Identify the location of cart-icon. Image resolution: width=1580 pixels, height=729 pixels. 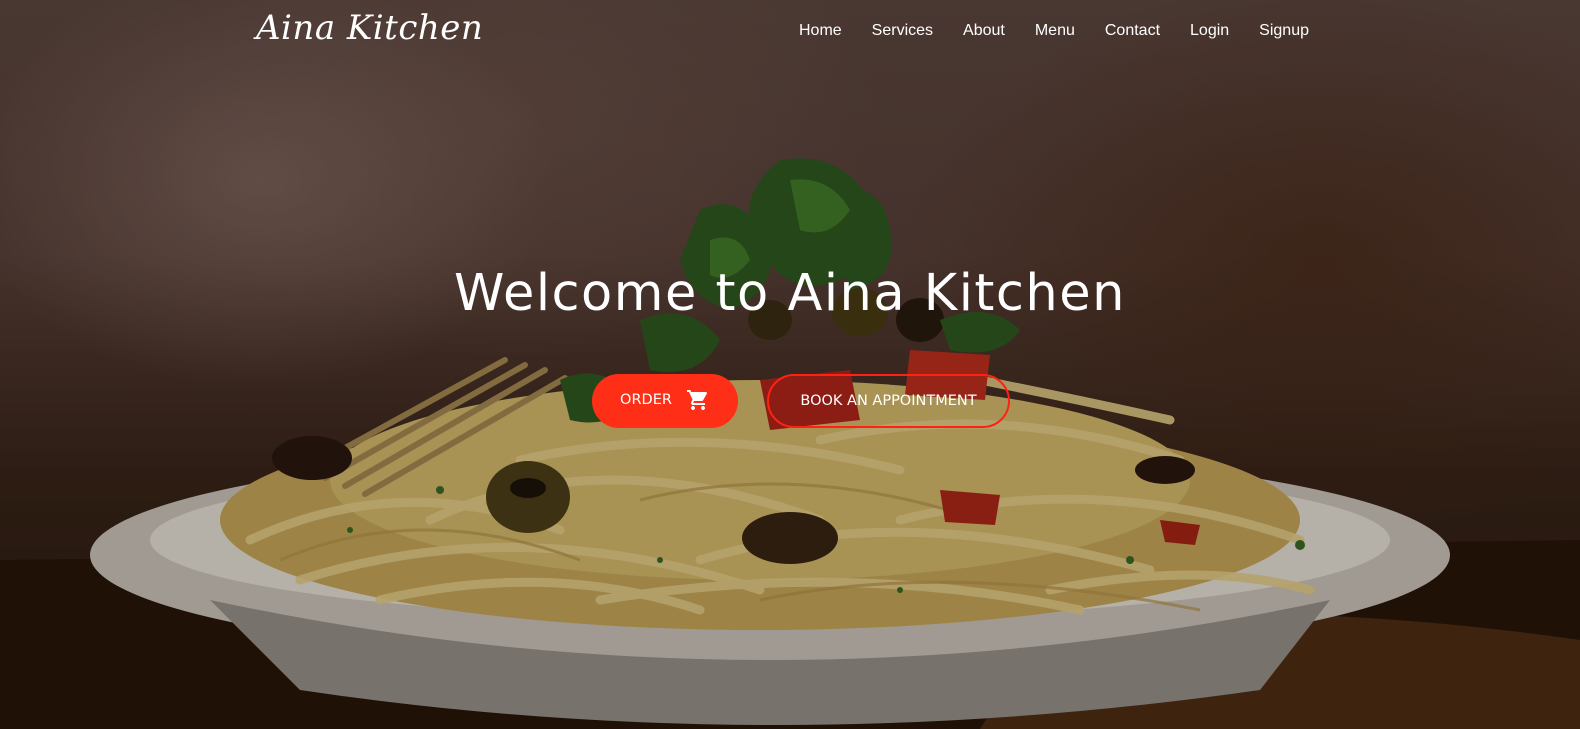
(696, 400).